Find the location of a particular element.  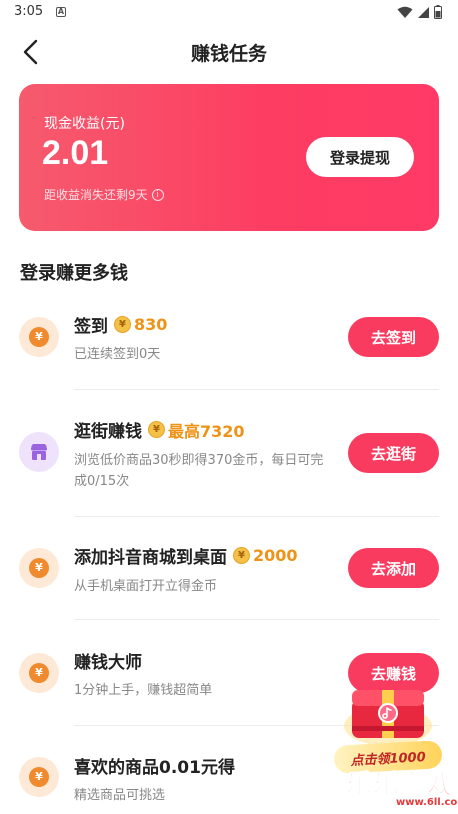

reward-value: 2000 is located at coordinates (275, 555).